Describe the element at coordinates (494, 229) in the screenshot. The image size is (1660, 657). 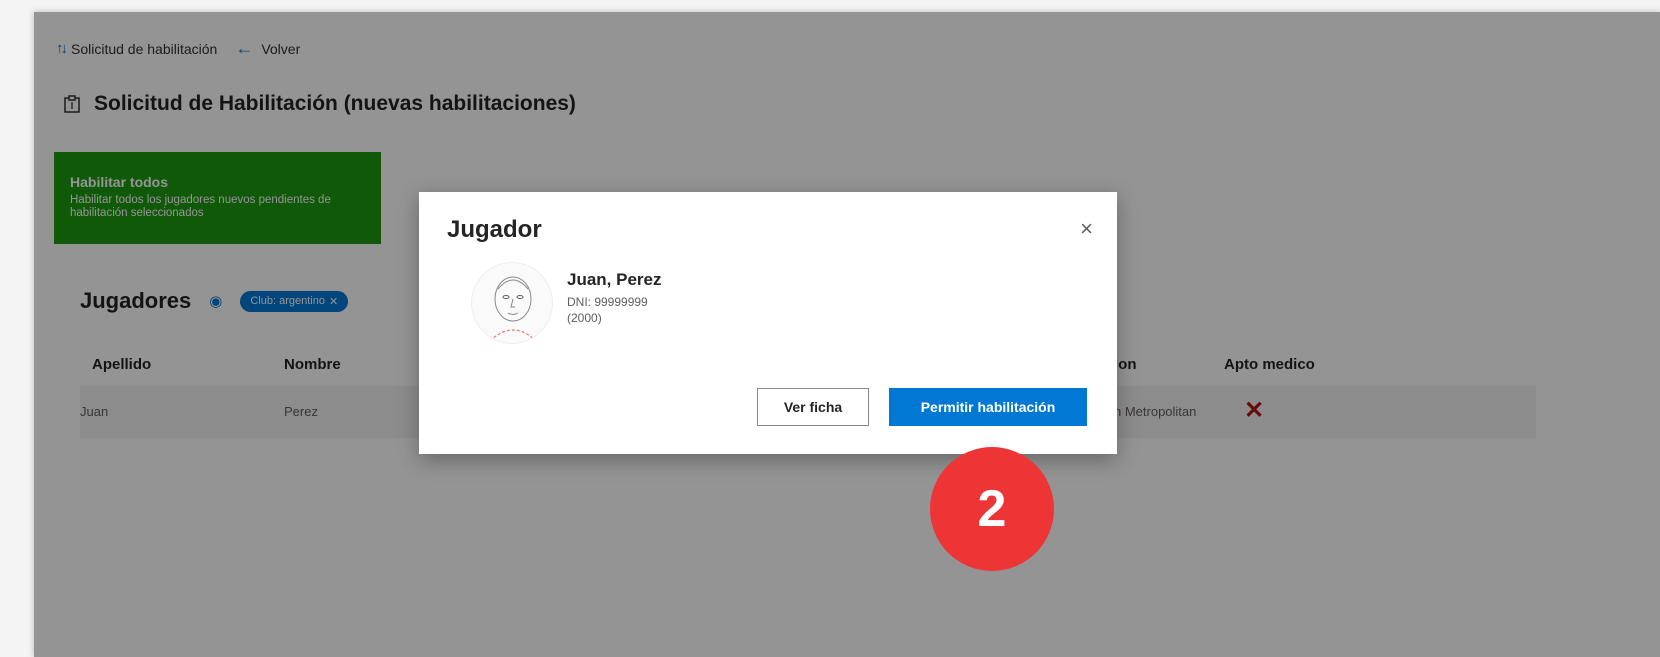
I see `dialog-title: Jugador` at that location.